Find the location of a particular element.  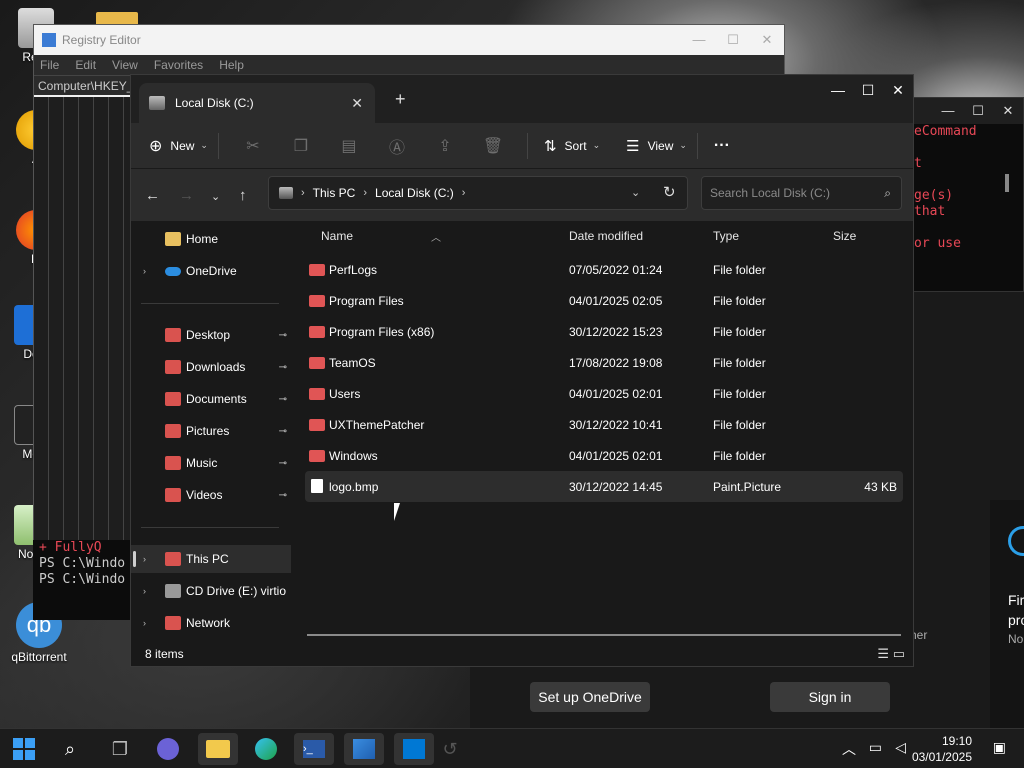

address-bar: › This PC › Local Disk (C:) › is located at coordinates (478, 193).